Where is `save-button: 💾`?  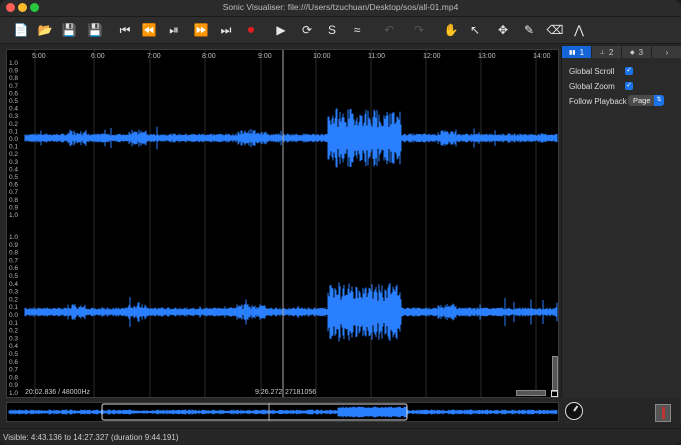 save-button: 💾 is located at coordinates (69, 30).